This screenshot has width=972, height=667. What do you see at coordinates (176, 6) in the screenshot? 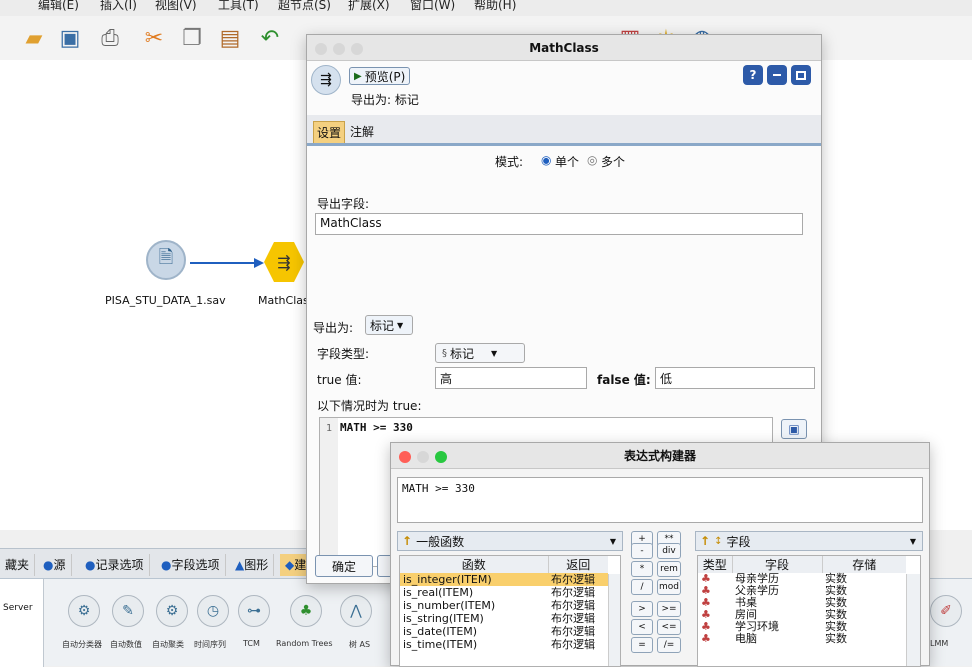
I see `menu-view: 视图(V)` at bounding box center [176, 6].